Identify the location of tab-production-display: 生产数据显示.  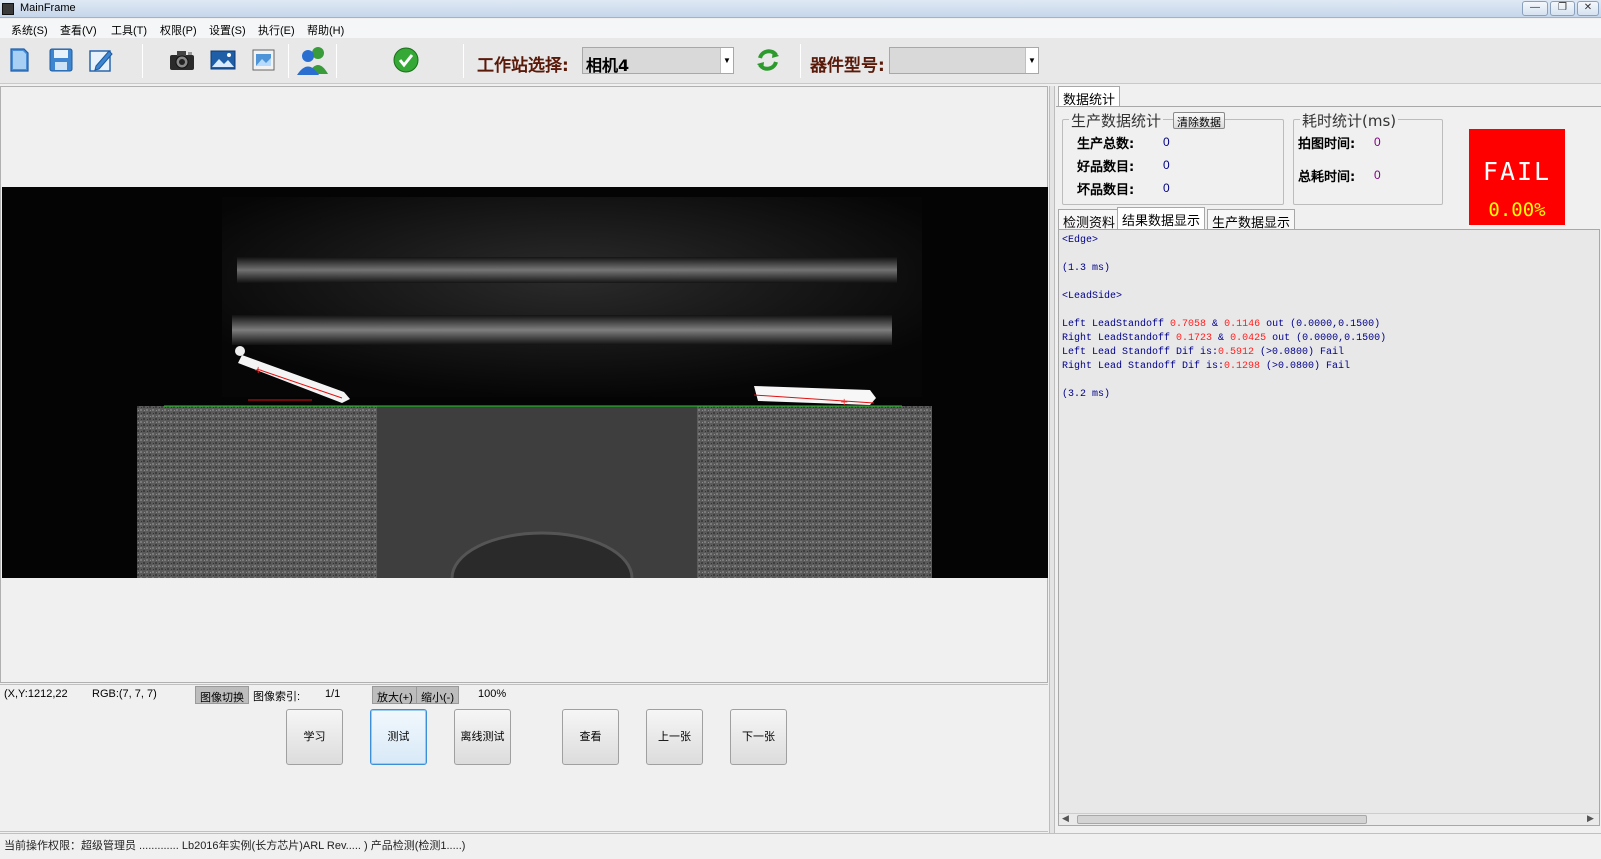
(1251, 220).